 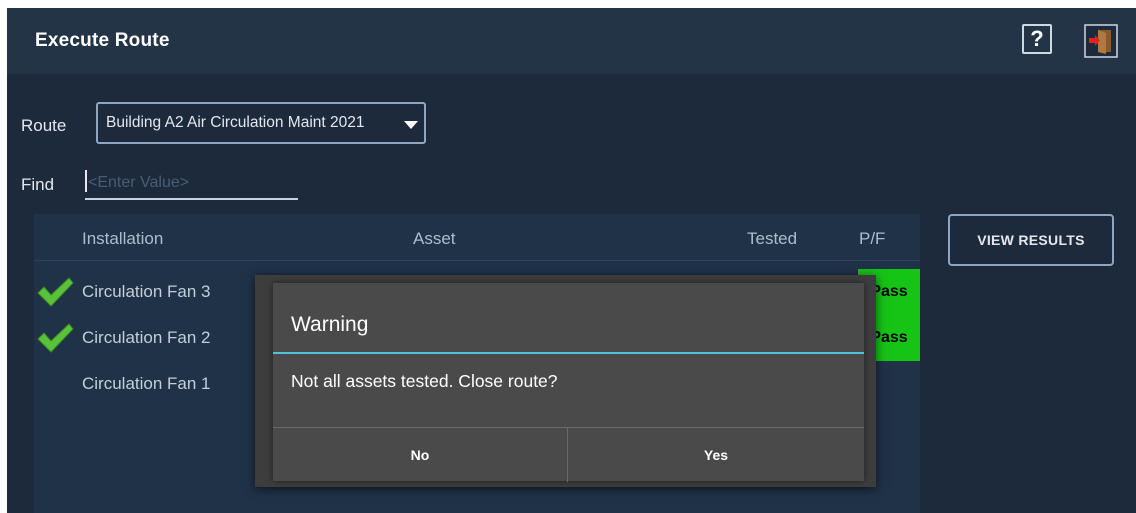 What do you see at coordinates (872, 239) in the screenshot?
I see `column-header-pf: P/F` at bounding box center [872, 239].